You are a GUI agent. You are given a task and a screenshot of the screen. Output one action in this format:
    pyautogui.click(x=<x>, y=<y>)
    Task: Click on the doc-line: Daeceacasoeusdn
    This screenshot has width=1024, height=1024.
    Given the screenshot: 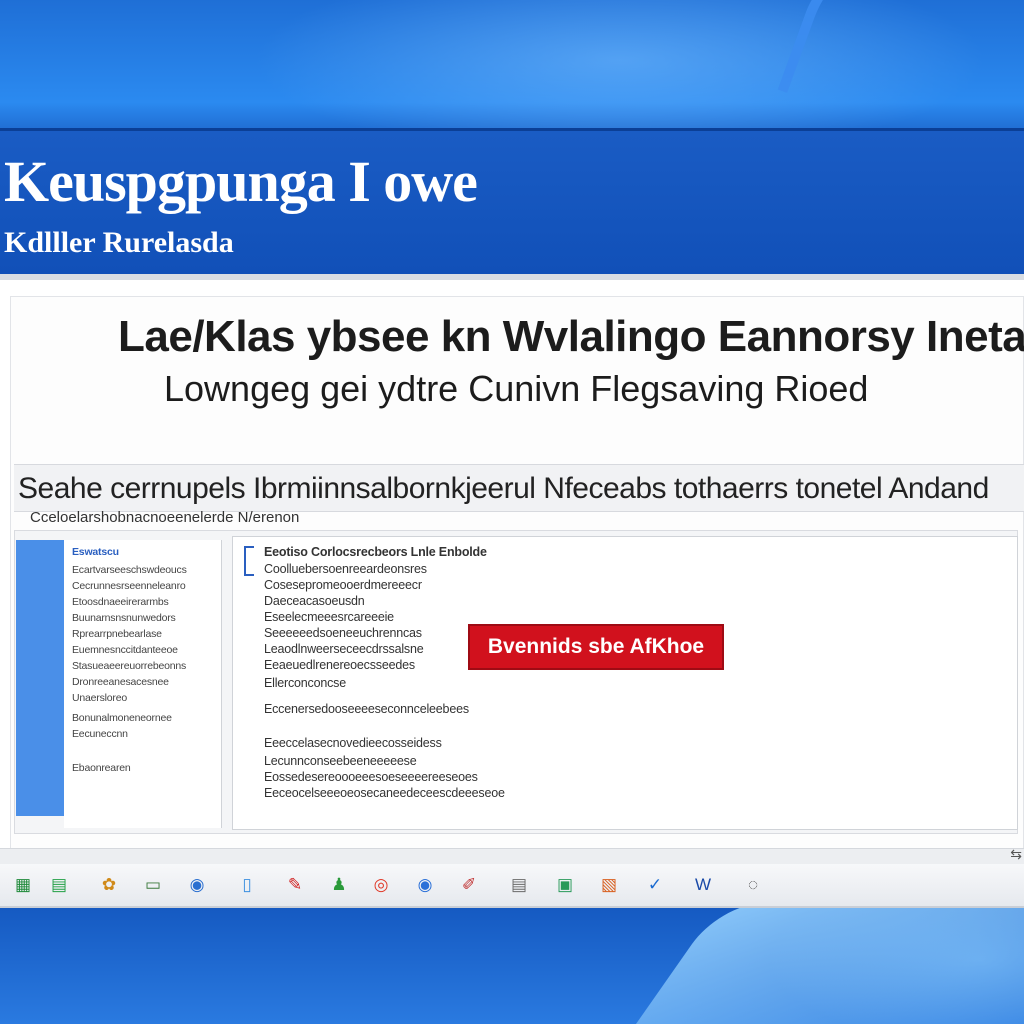 What is the action you would take?
    pyautogui.click(x=314, y=601)
    